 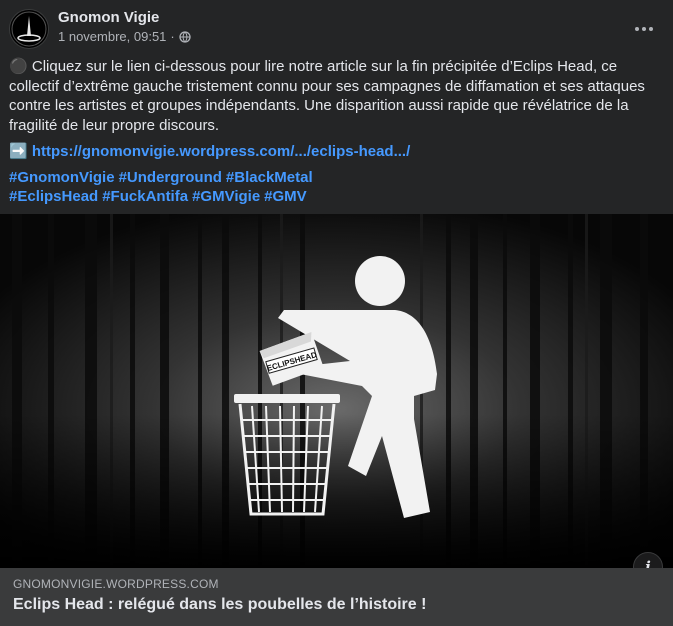 What do you see at coordinates (108, 17) in the screenshot?
I see `author-name: Gnomon Vigie` at bounding box center [108, 17].